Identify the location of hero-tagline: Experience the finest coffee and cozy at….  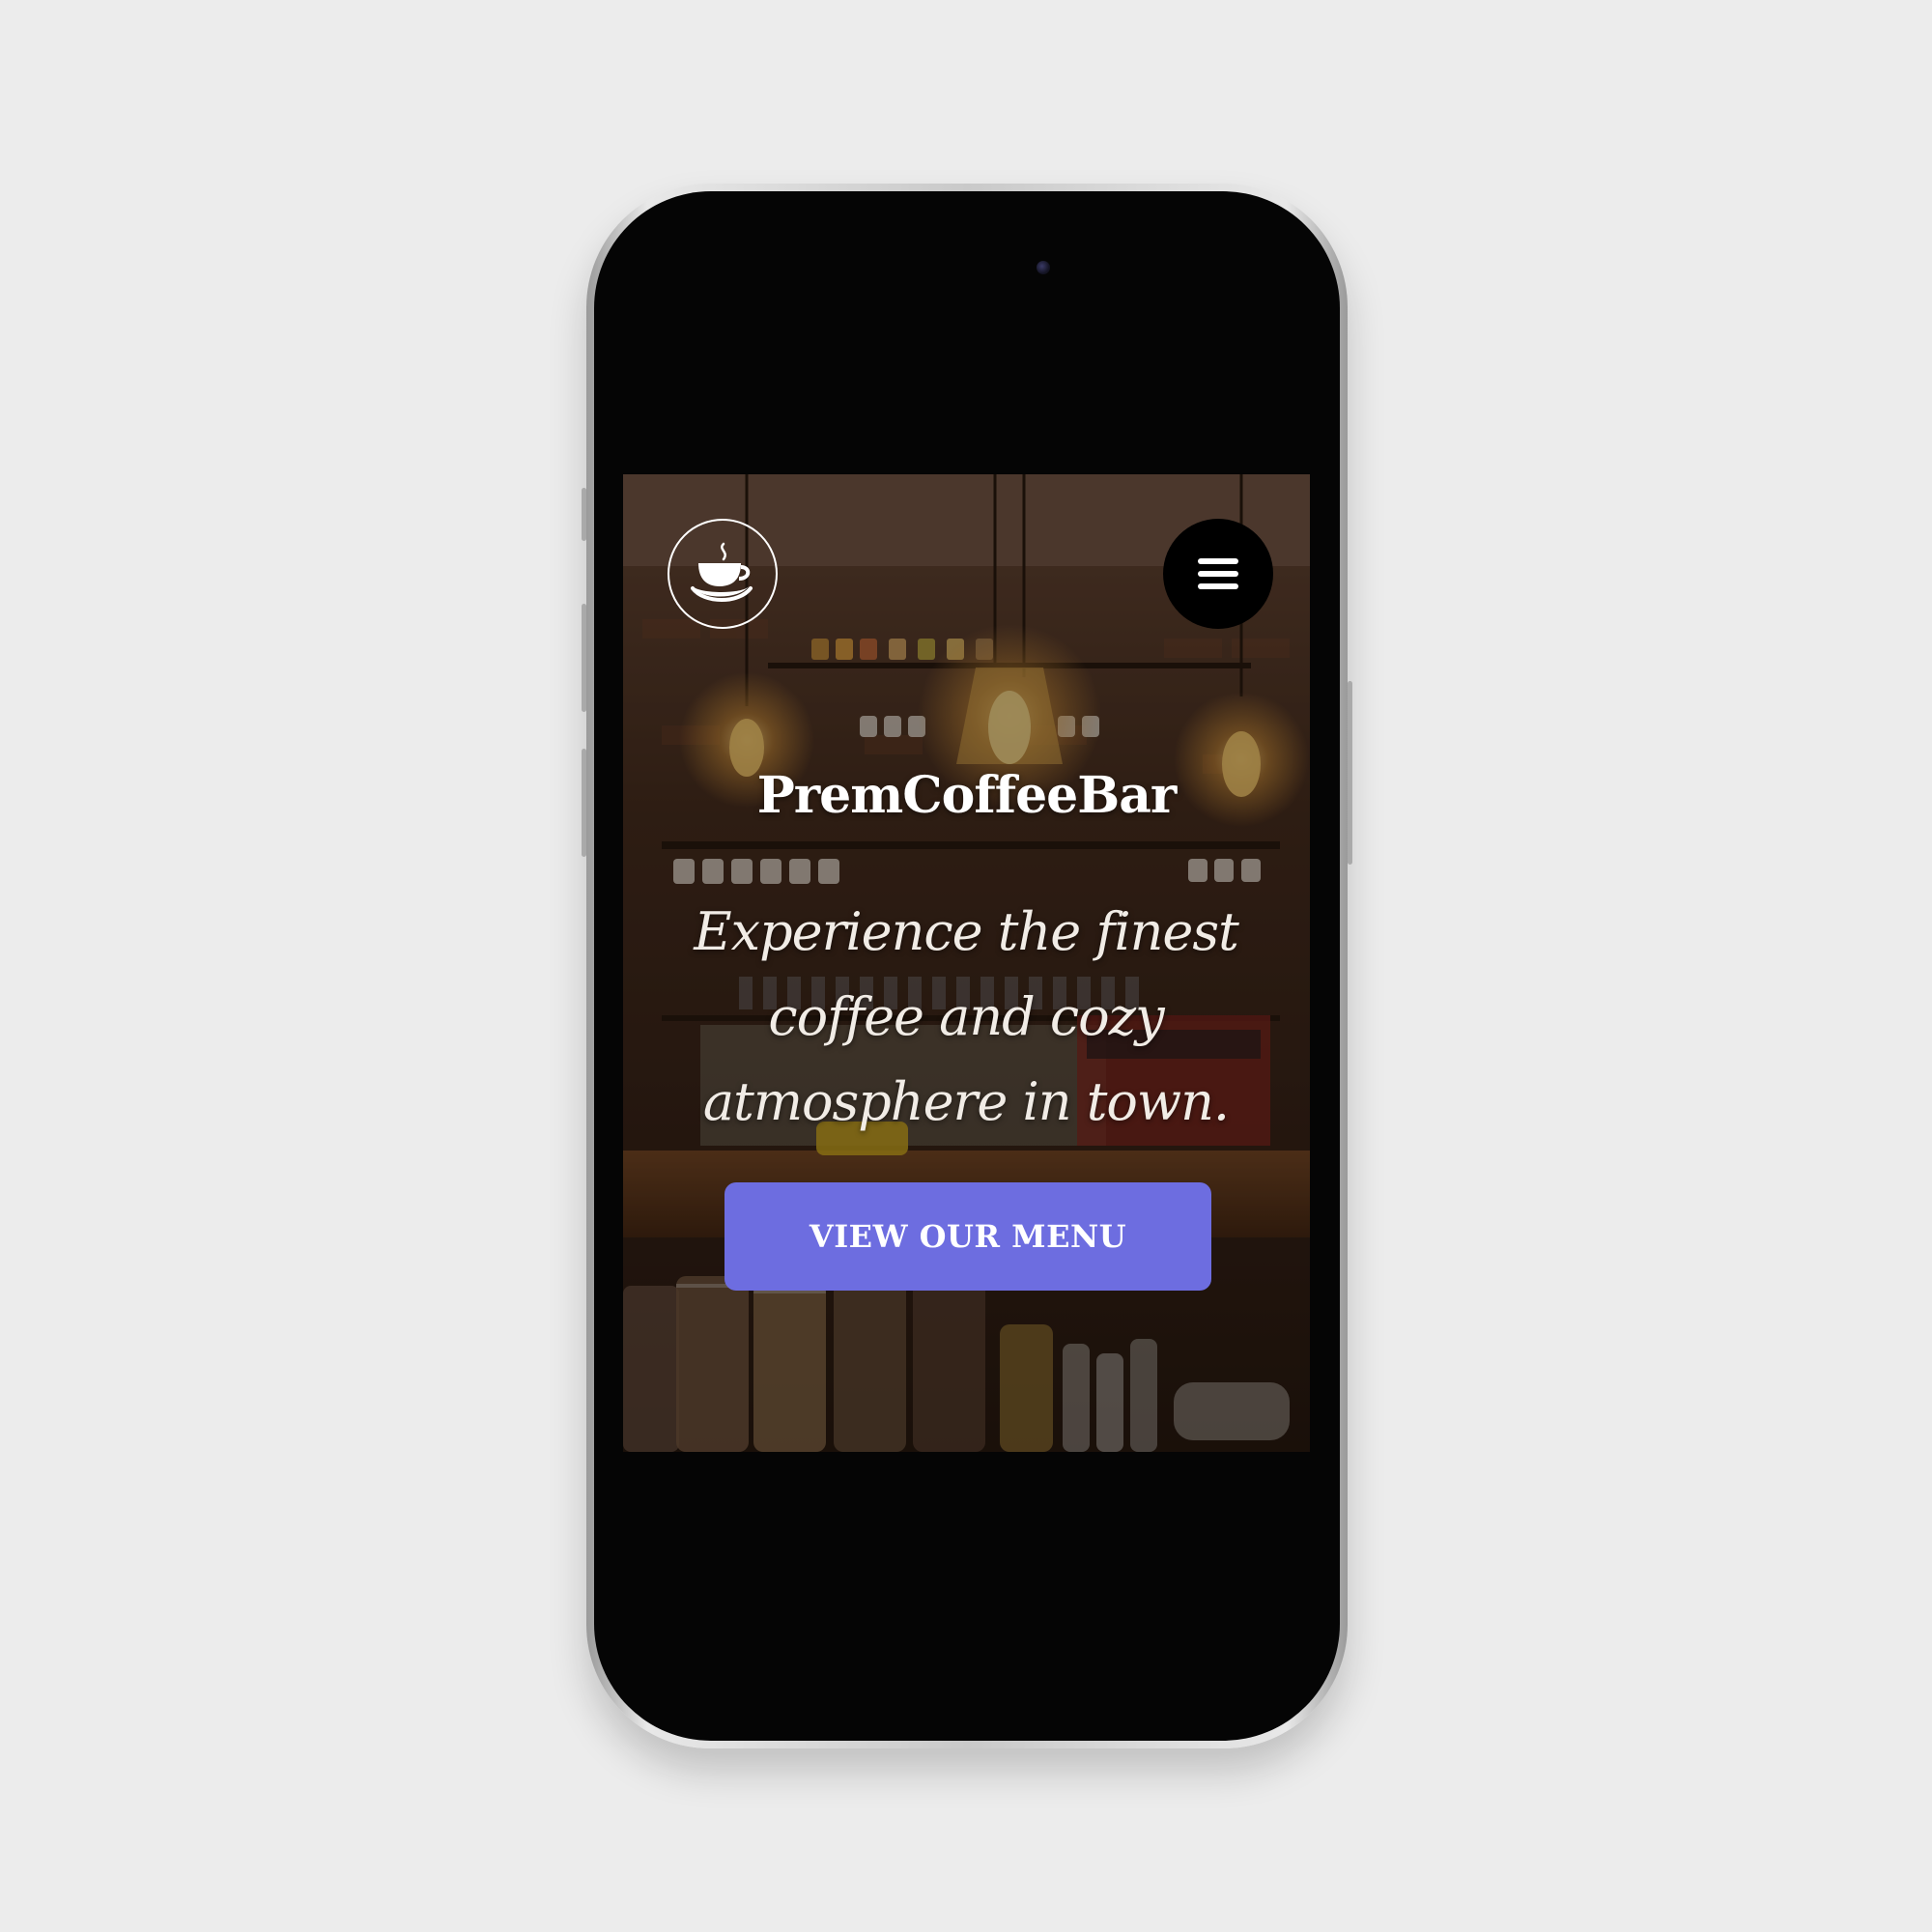
(966, 1016).